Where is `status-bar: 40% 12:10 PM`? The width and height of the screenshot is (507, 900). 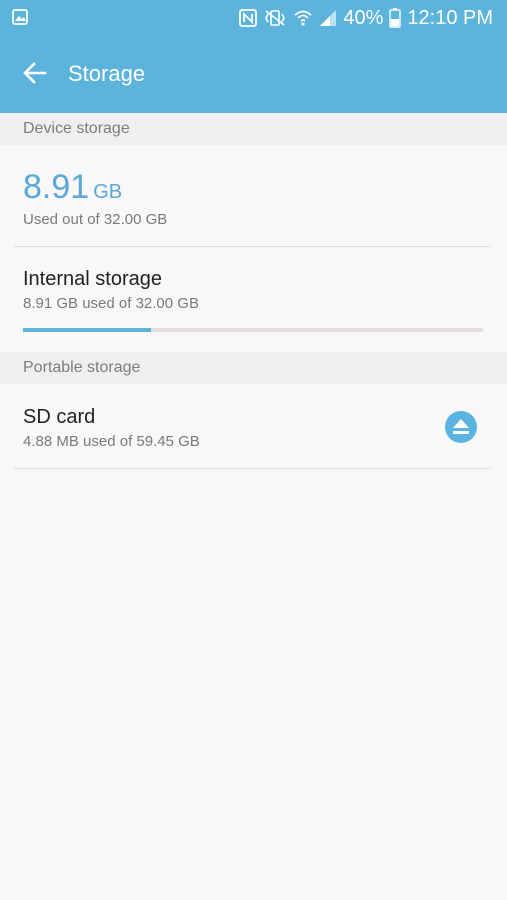 status-bar: 40% 12:10 PM is located at coordinates (253, 17).